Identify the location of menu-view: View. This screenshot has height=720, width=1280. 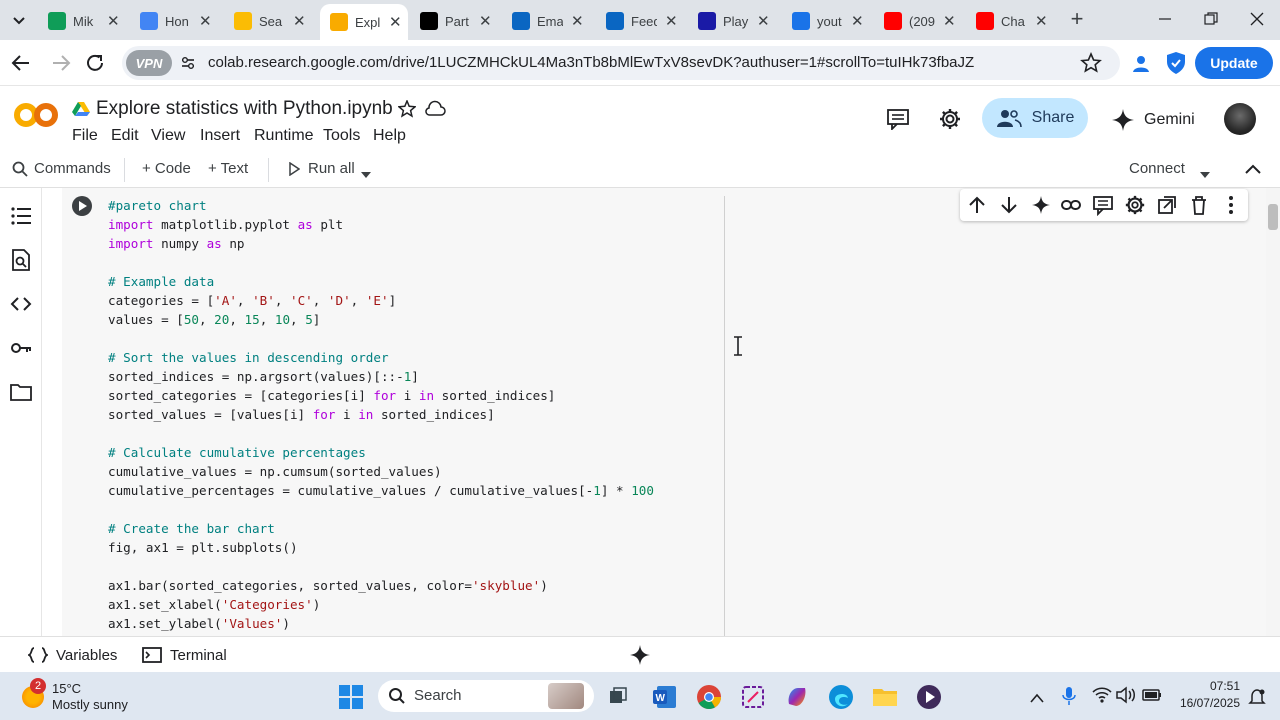
(168, 136).